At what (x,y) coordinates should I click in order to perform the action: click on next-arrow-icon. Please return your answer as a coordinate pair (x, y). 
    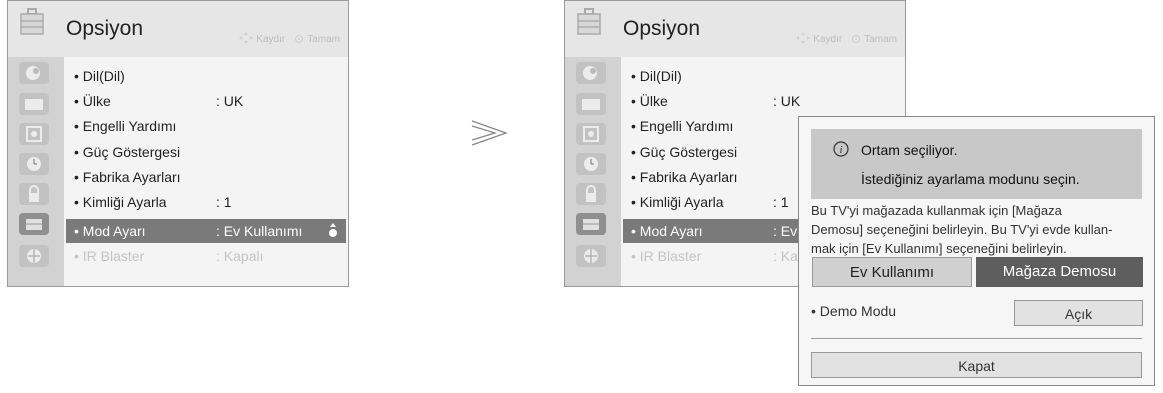
    Looking at the image, I should click on (489, 133).